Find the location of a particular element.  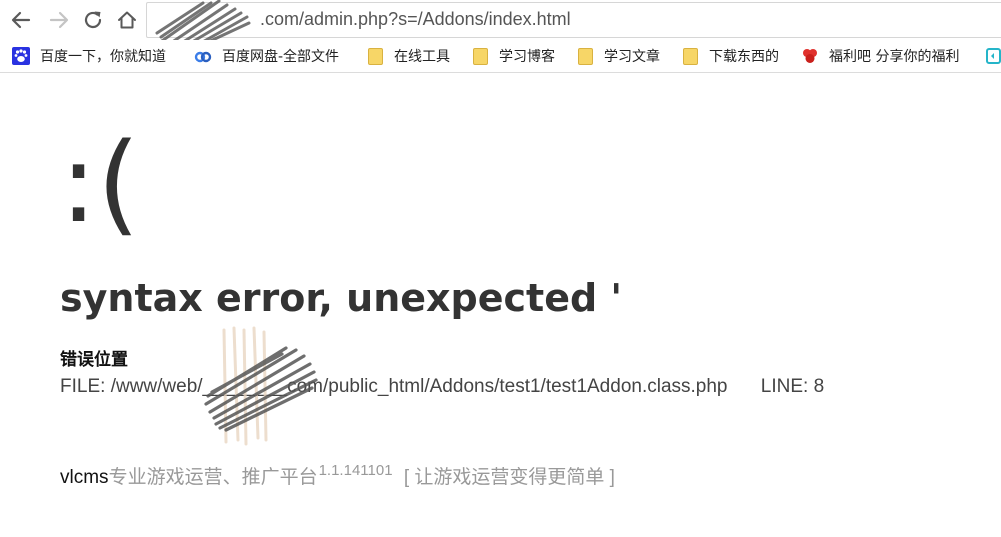

address-bar: .com/admin.php?s=/Addons/index.html is located at coordinates (573, 27).